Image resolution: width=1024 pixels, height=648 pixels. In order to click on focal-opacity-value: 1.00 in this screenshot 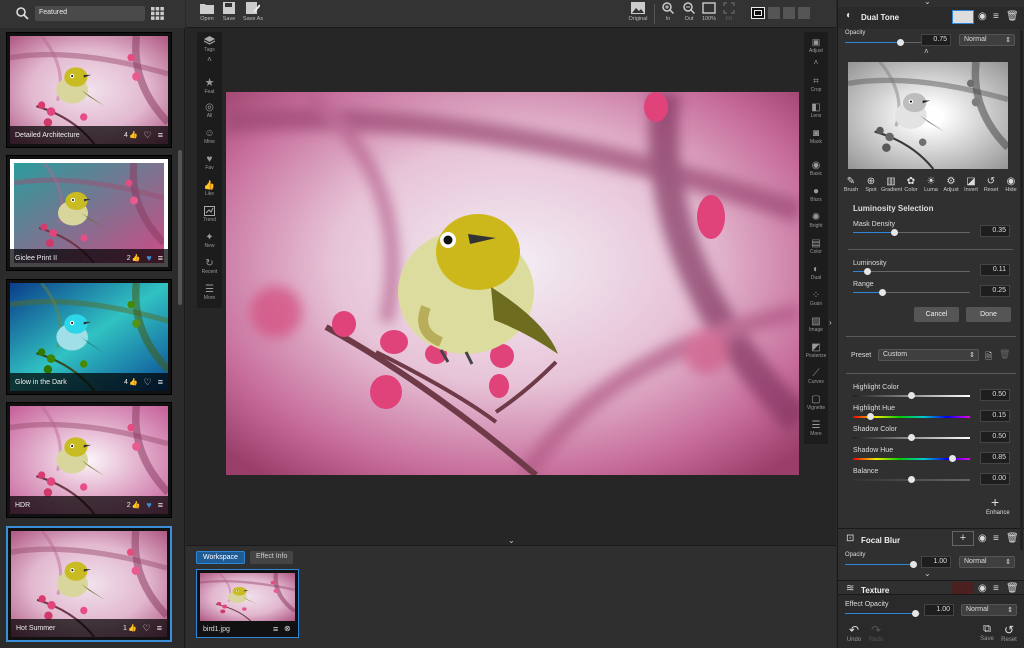, I will do `click(936, 562)`.